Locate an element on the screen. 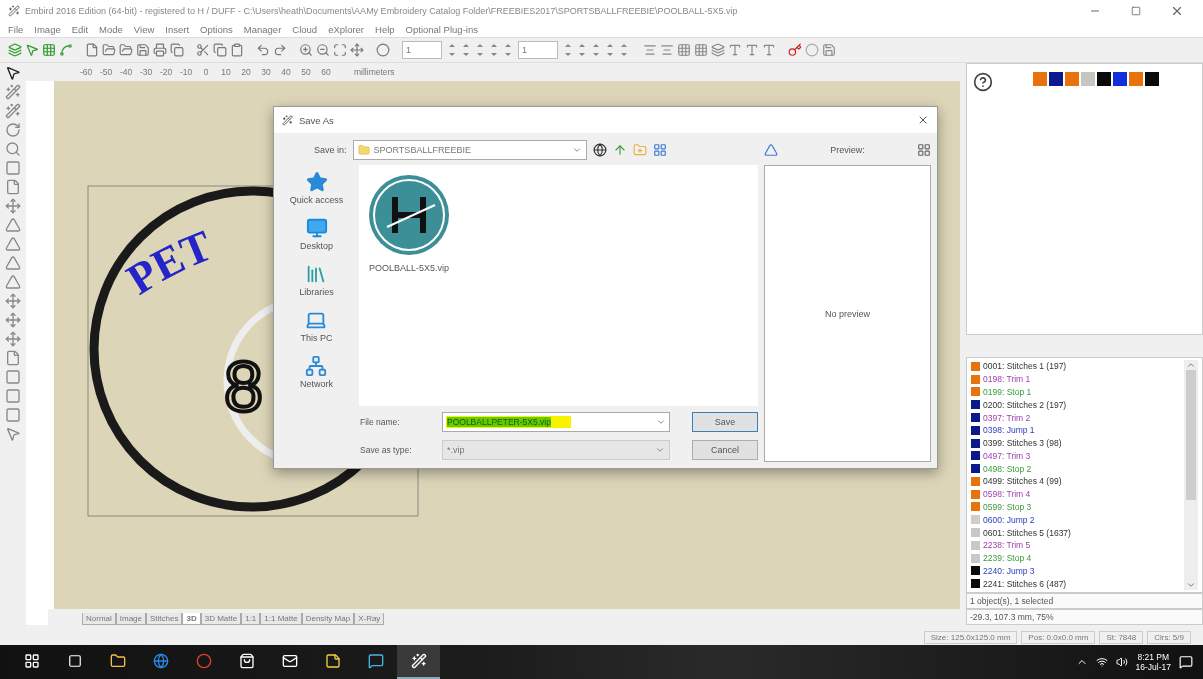 This screenshot has height=679, width=1203. view-tab: Density Map is located at coordinates (328, 619).